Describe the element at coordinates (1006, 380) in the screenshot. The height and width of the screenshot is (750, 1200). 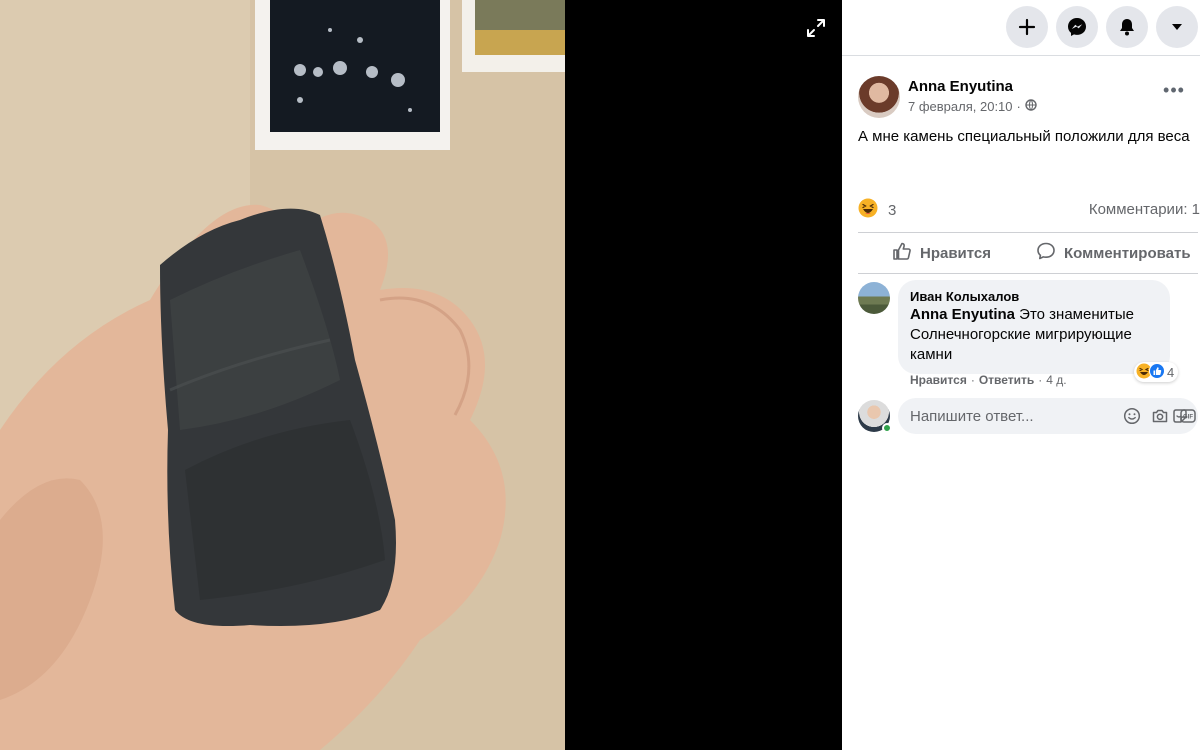
I see `comment-reply-link: Ответить` at that location.